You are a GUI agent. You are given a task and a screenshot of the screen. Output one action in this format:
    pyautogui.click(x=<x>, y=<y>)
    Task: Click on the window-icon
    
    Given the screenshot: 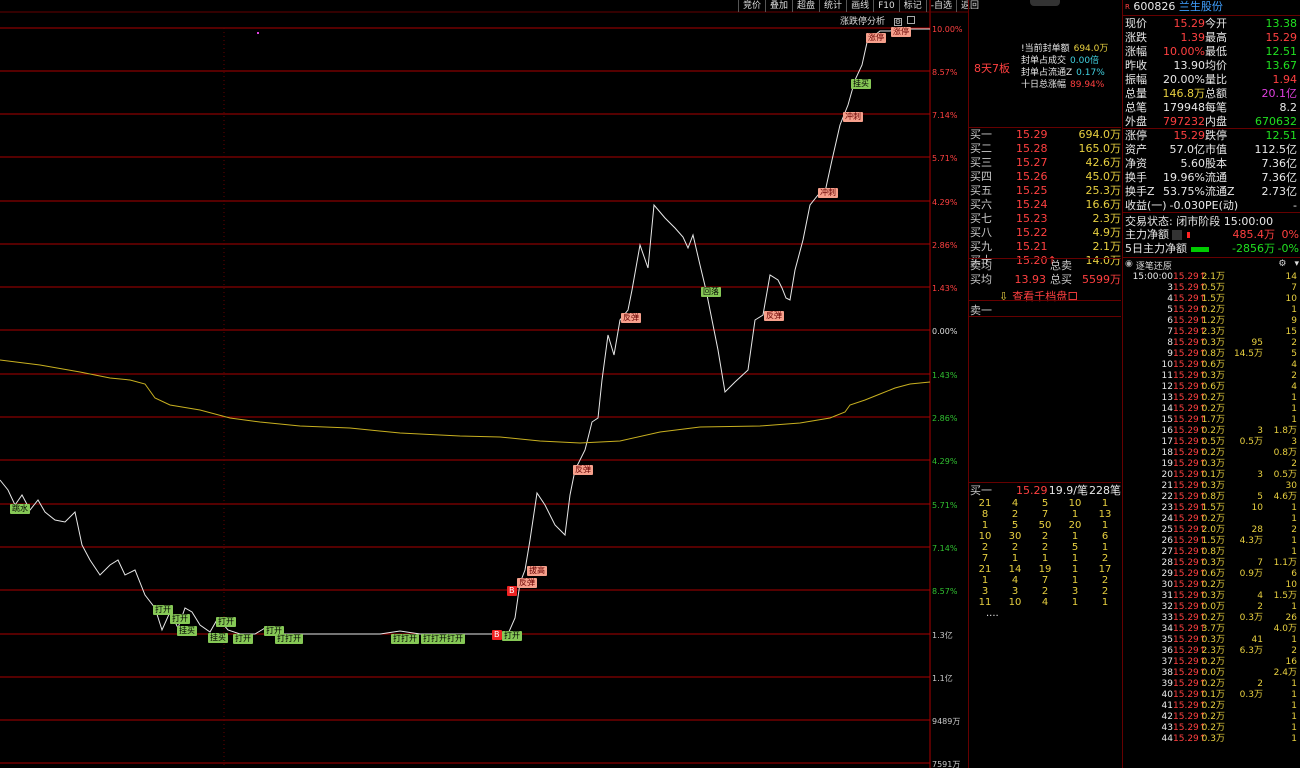 What is the action you would take?
    pyautogui.click(x=910, y=20)
    